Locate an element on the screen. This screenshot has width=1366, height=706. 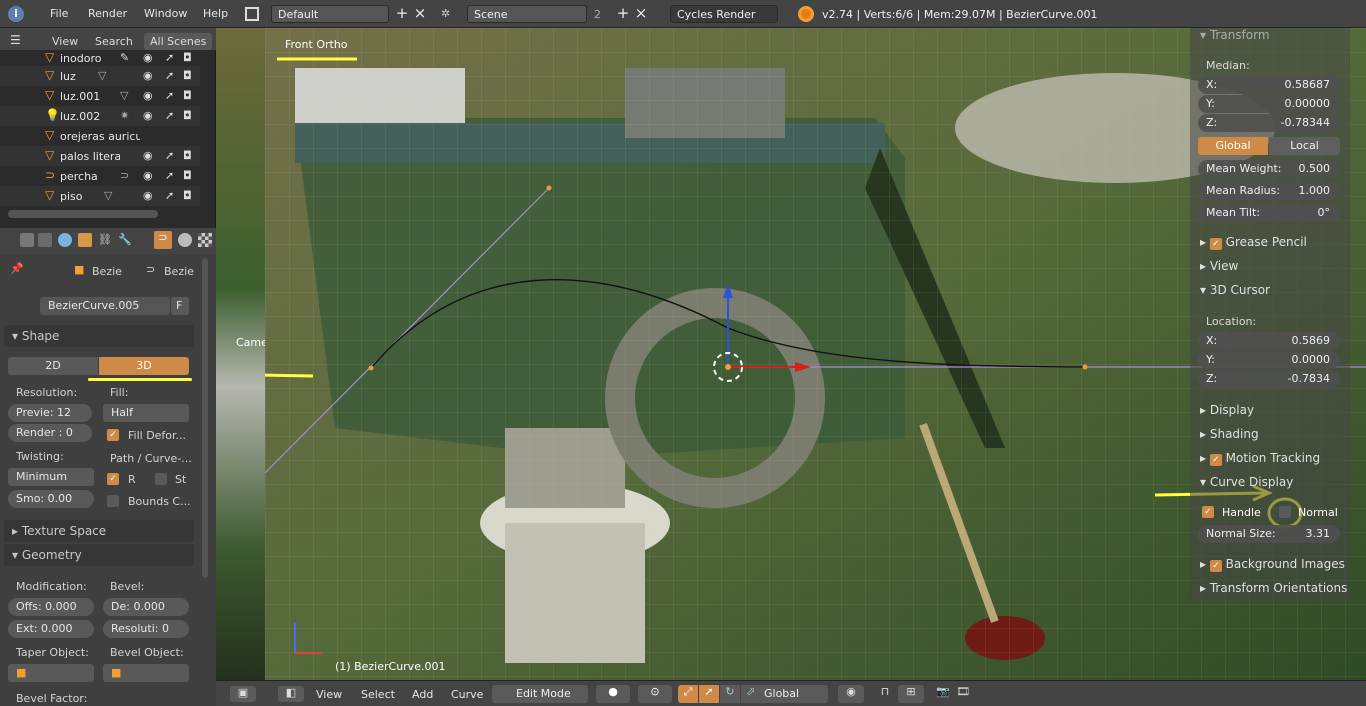
modifier-tab-icon: 🔧 is located at coordinates (125, 240).